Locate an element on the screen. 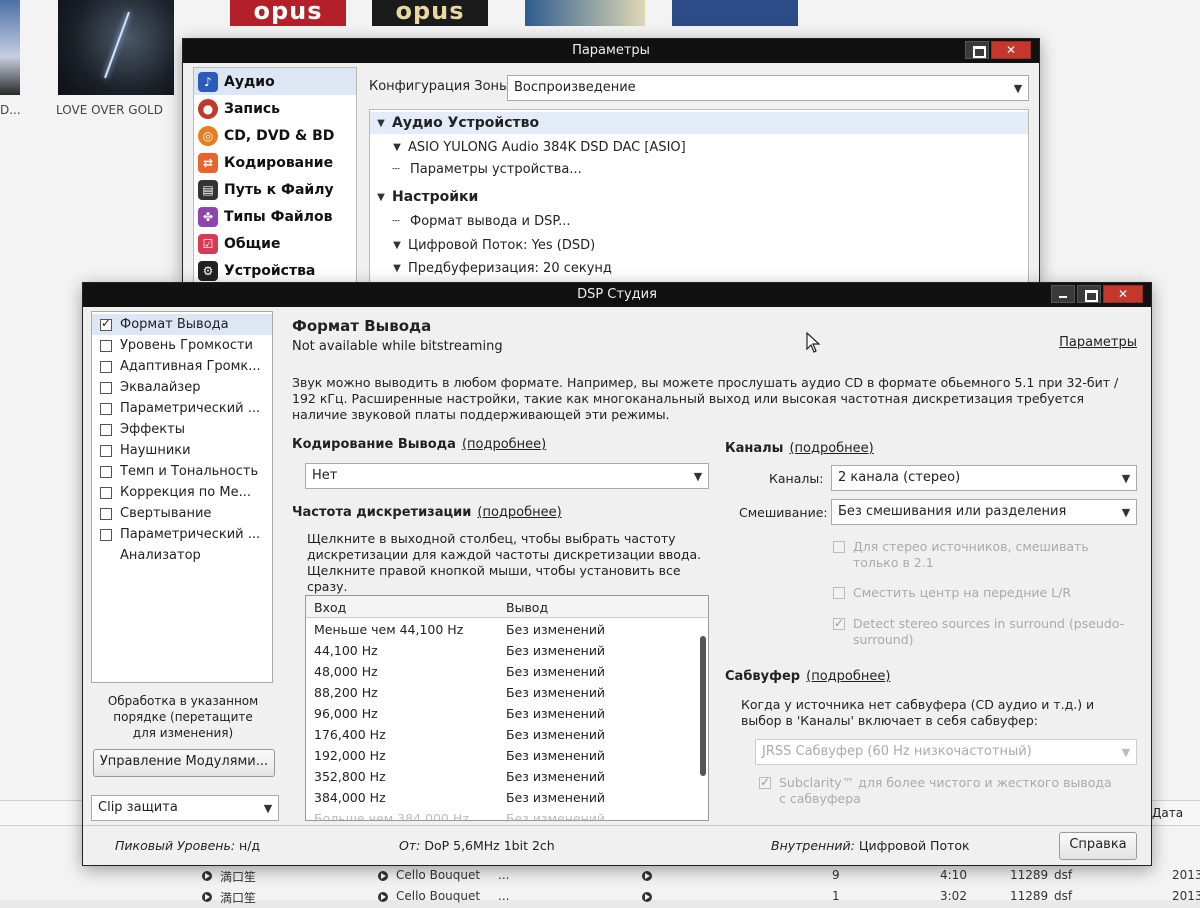 This screenshot has width=1200, height=908. tree-node-prebuffer: ▼ Предбуферизация: 20 секунд is located at coordinates (502, 268).